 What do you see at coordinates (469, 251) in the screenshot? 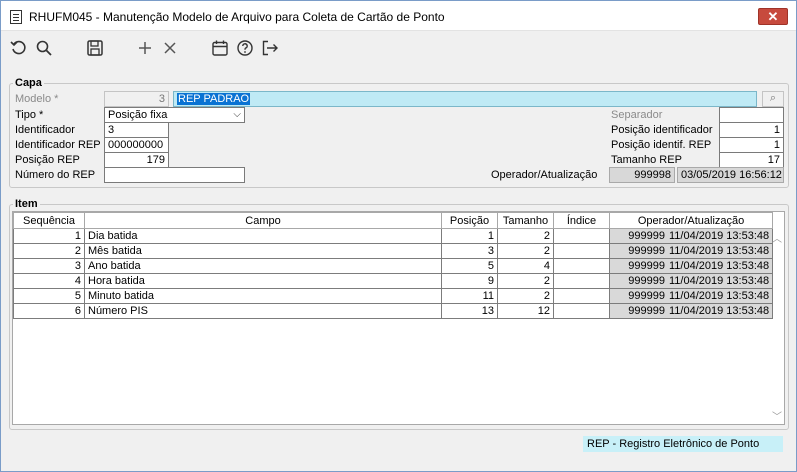
I see `cell-pos: 3` at bounding box center [469, 251].